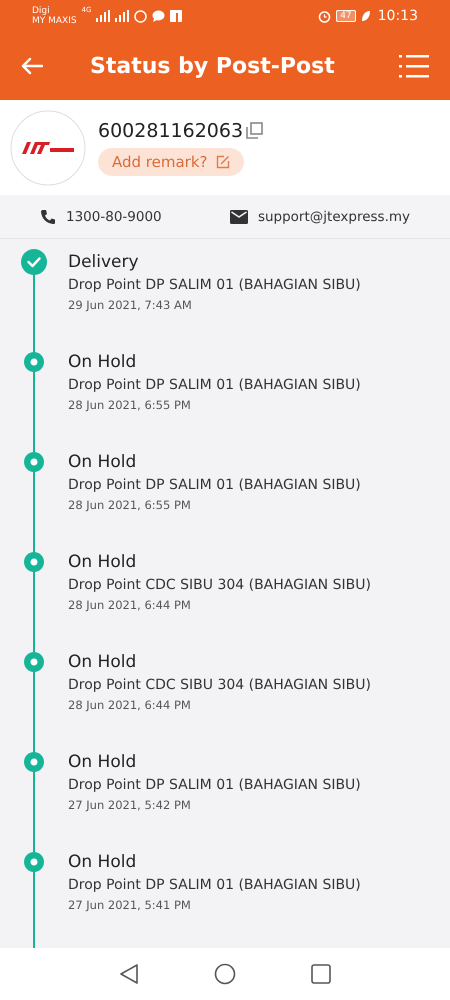 Image resolution: width=450 pixels, height=1000 pixels. I want to click on mail-icon, so click(239, 217).